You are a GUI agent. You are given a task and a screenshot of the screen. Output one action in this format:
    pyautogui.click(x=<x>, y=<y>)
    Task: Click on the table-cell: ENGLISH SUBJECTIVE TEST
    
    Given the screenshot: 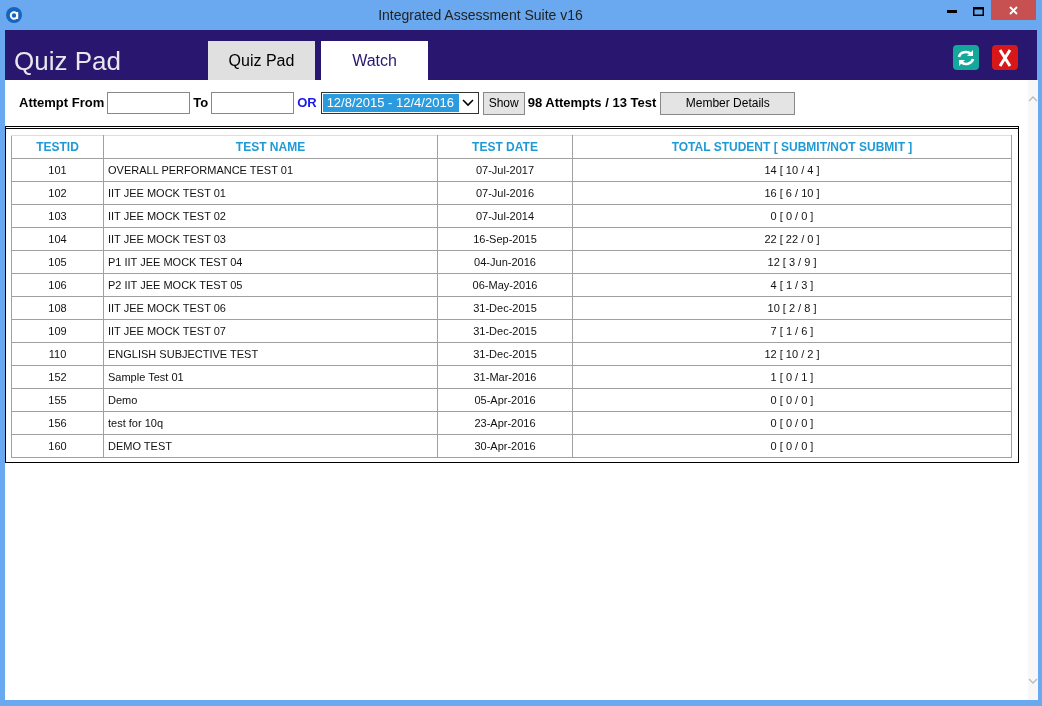 What is the action you would take?
    pyautogui.click(x=270, y=354)
    